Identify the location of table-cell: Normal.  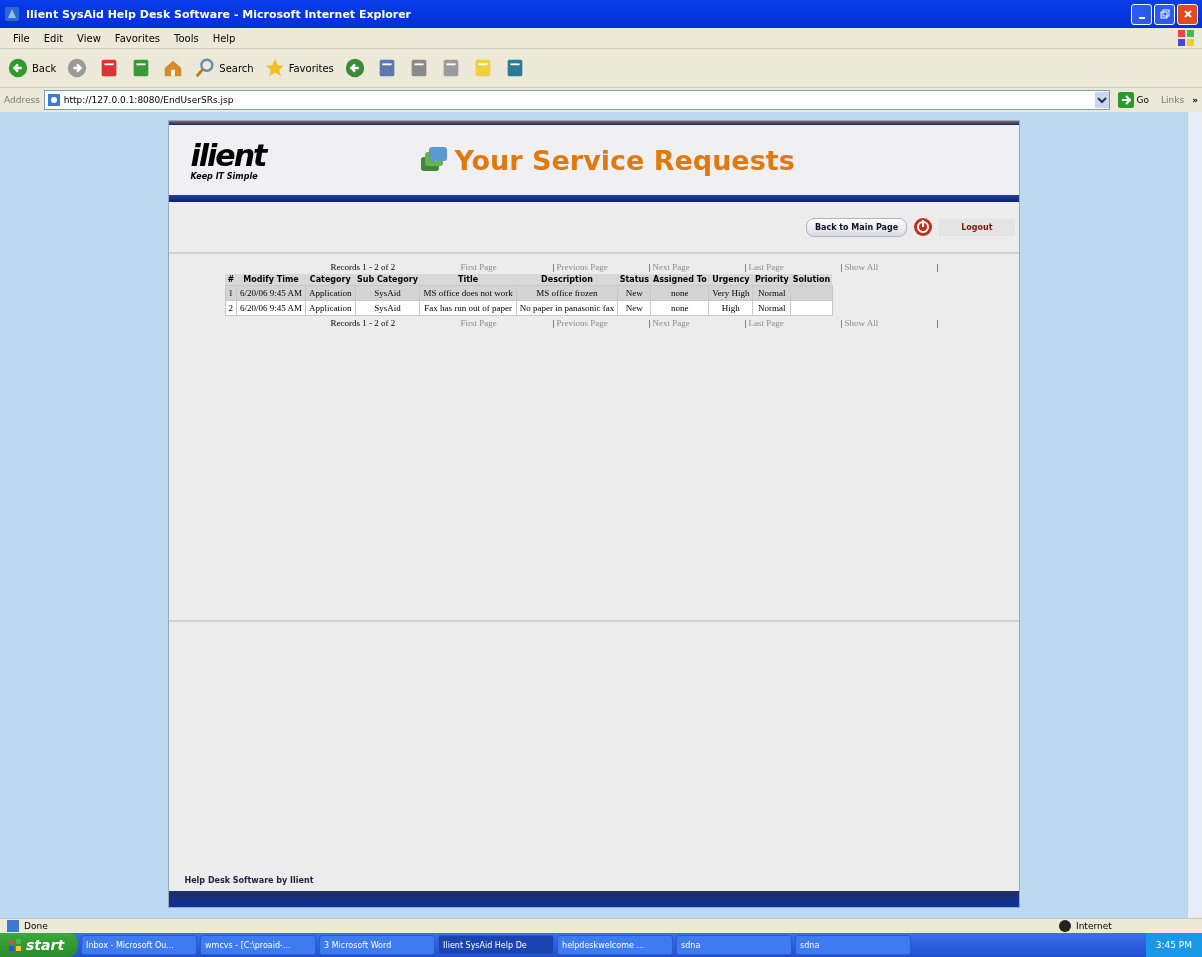
(771, 293).